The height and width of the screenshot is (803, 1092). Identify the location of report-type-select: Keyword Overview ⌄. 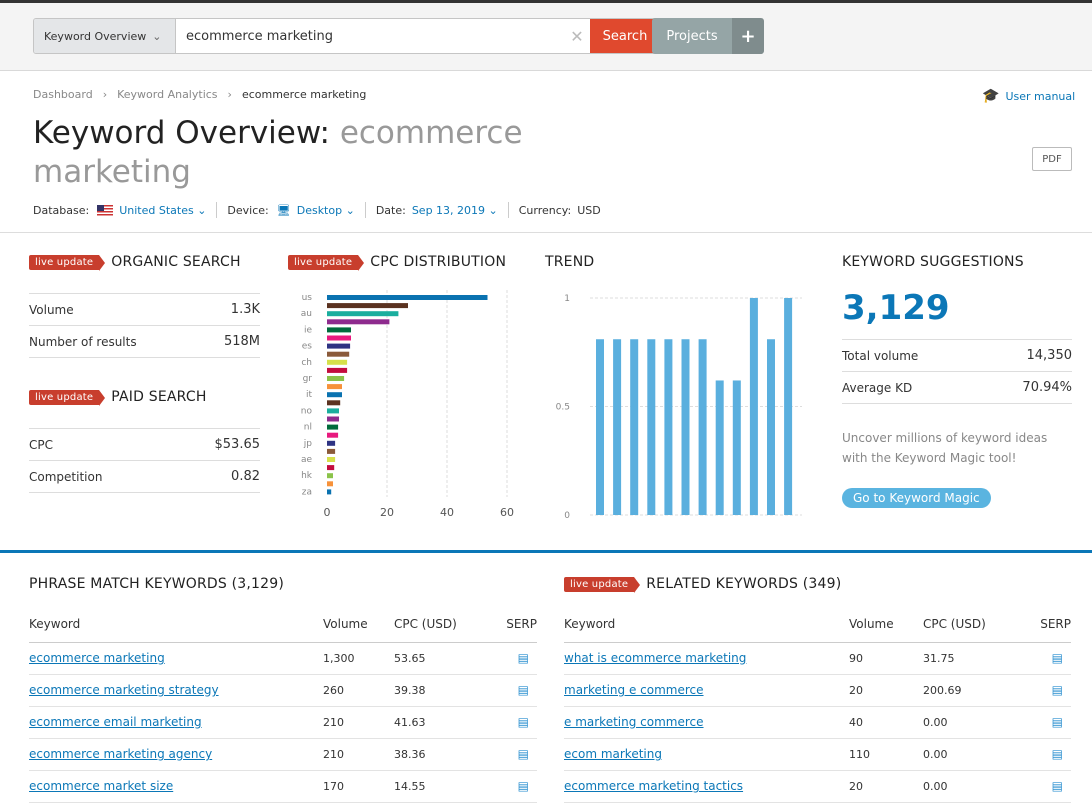
(105, 36).